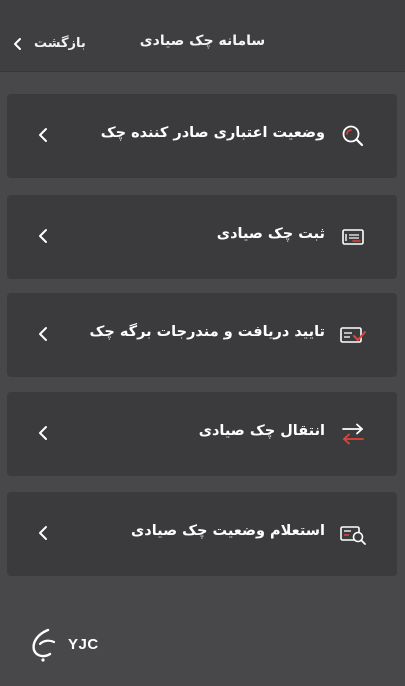 This screenshot has height=686, width=405. Describe the element at coordinates (207, 332) in the screenshot. I see `menu-item-label: تایید دریافت و مندرجات برگه چک` at that location.